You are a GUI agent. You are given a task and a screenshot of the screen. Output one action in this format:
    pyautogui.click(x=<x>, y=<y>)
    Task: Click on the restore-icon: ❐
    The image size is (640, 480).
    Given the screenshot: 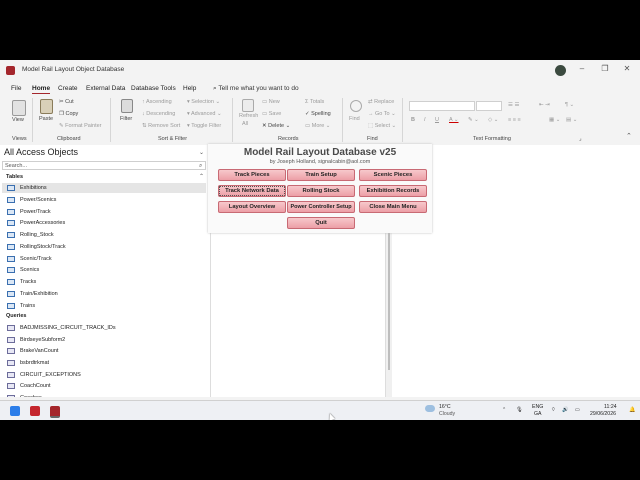 What is the action you would take?
    pyautogui.click(x=605, y=68)
    